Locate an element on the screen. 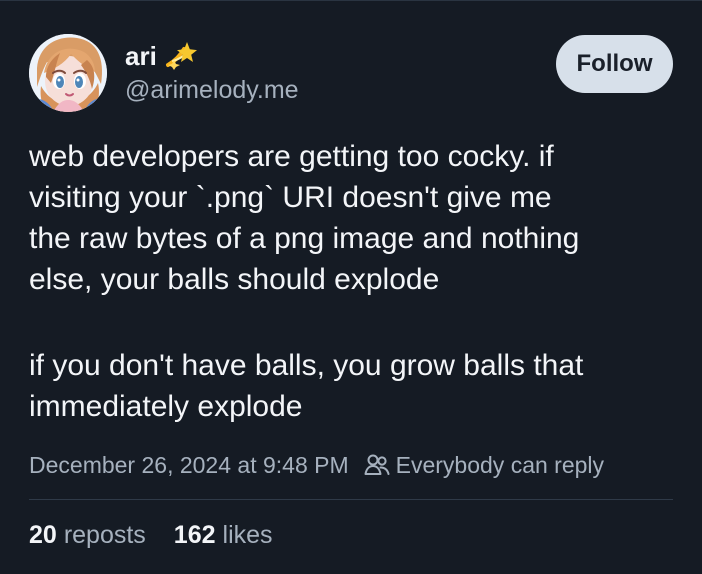 The image size is (702, 574). people-icon is located at coordinates (377, 464).